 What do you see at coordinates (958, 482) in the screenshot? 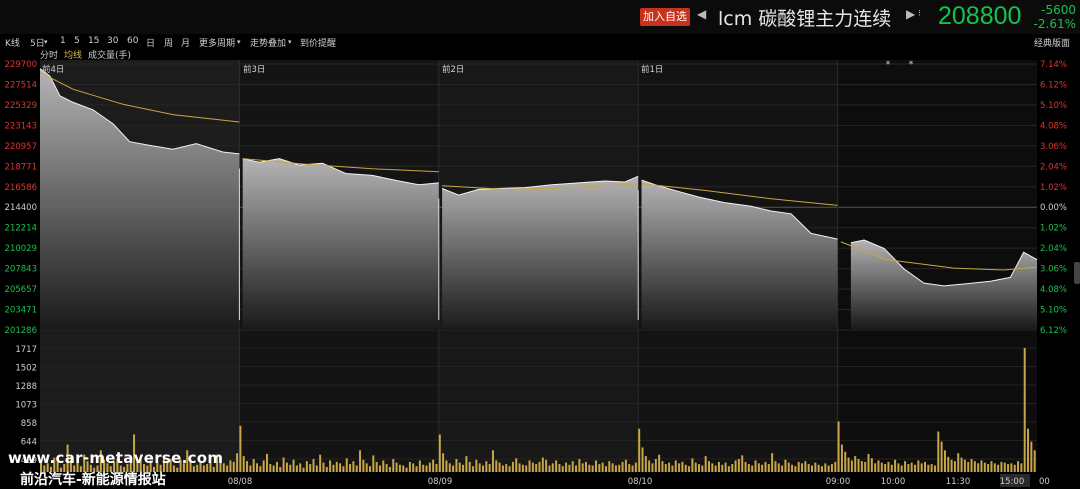
I see `time-axis-label: 11:30` at bounding box center [958, 482].